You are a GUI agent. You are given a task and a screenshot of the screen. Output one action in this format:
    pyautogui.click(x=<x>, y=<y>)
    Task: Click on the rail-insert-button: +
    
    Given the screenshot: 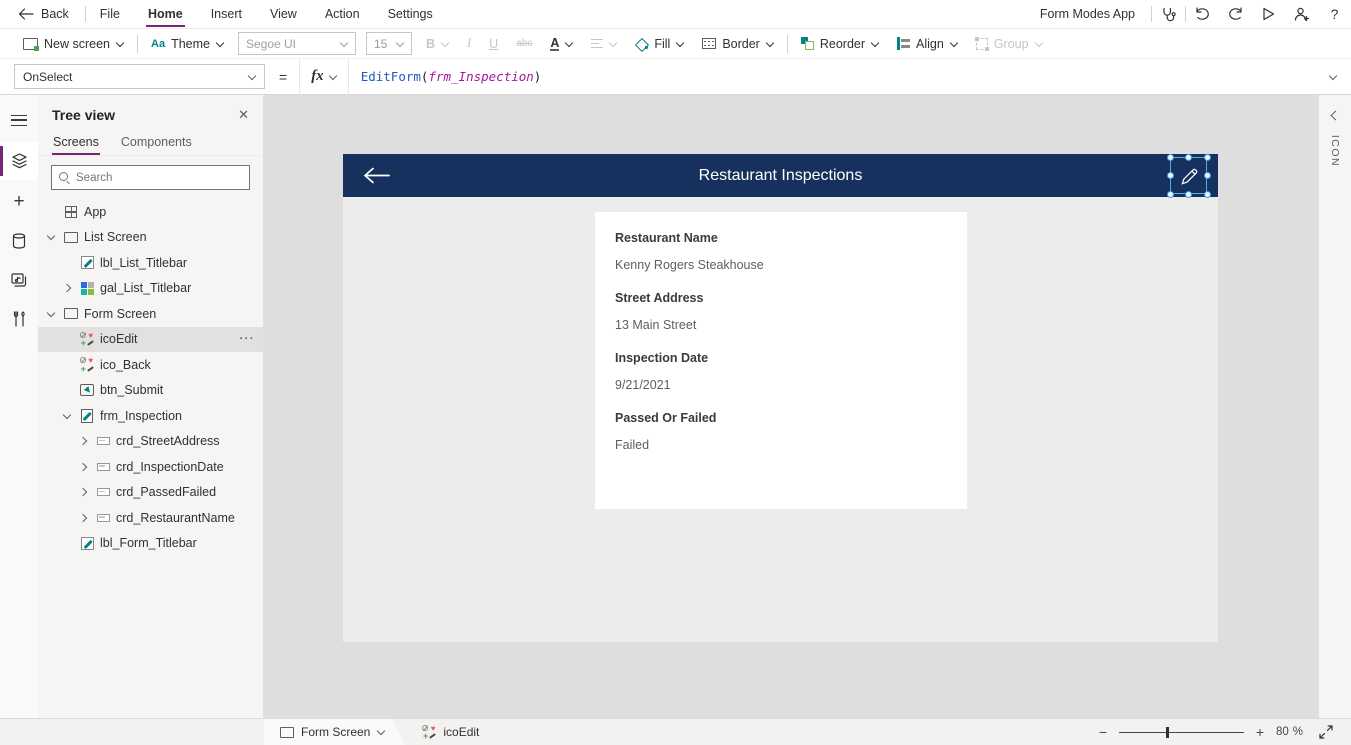 What is the action you would take?
    pyautogui.click(x=19, y=202)
    